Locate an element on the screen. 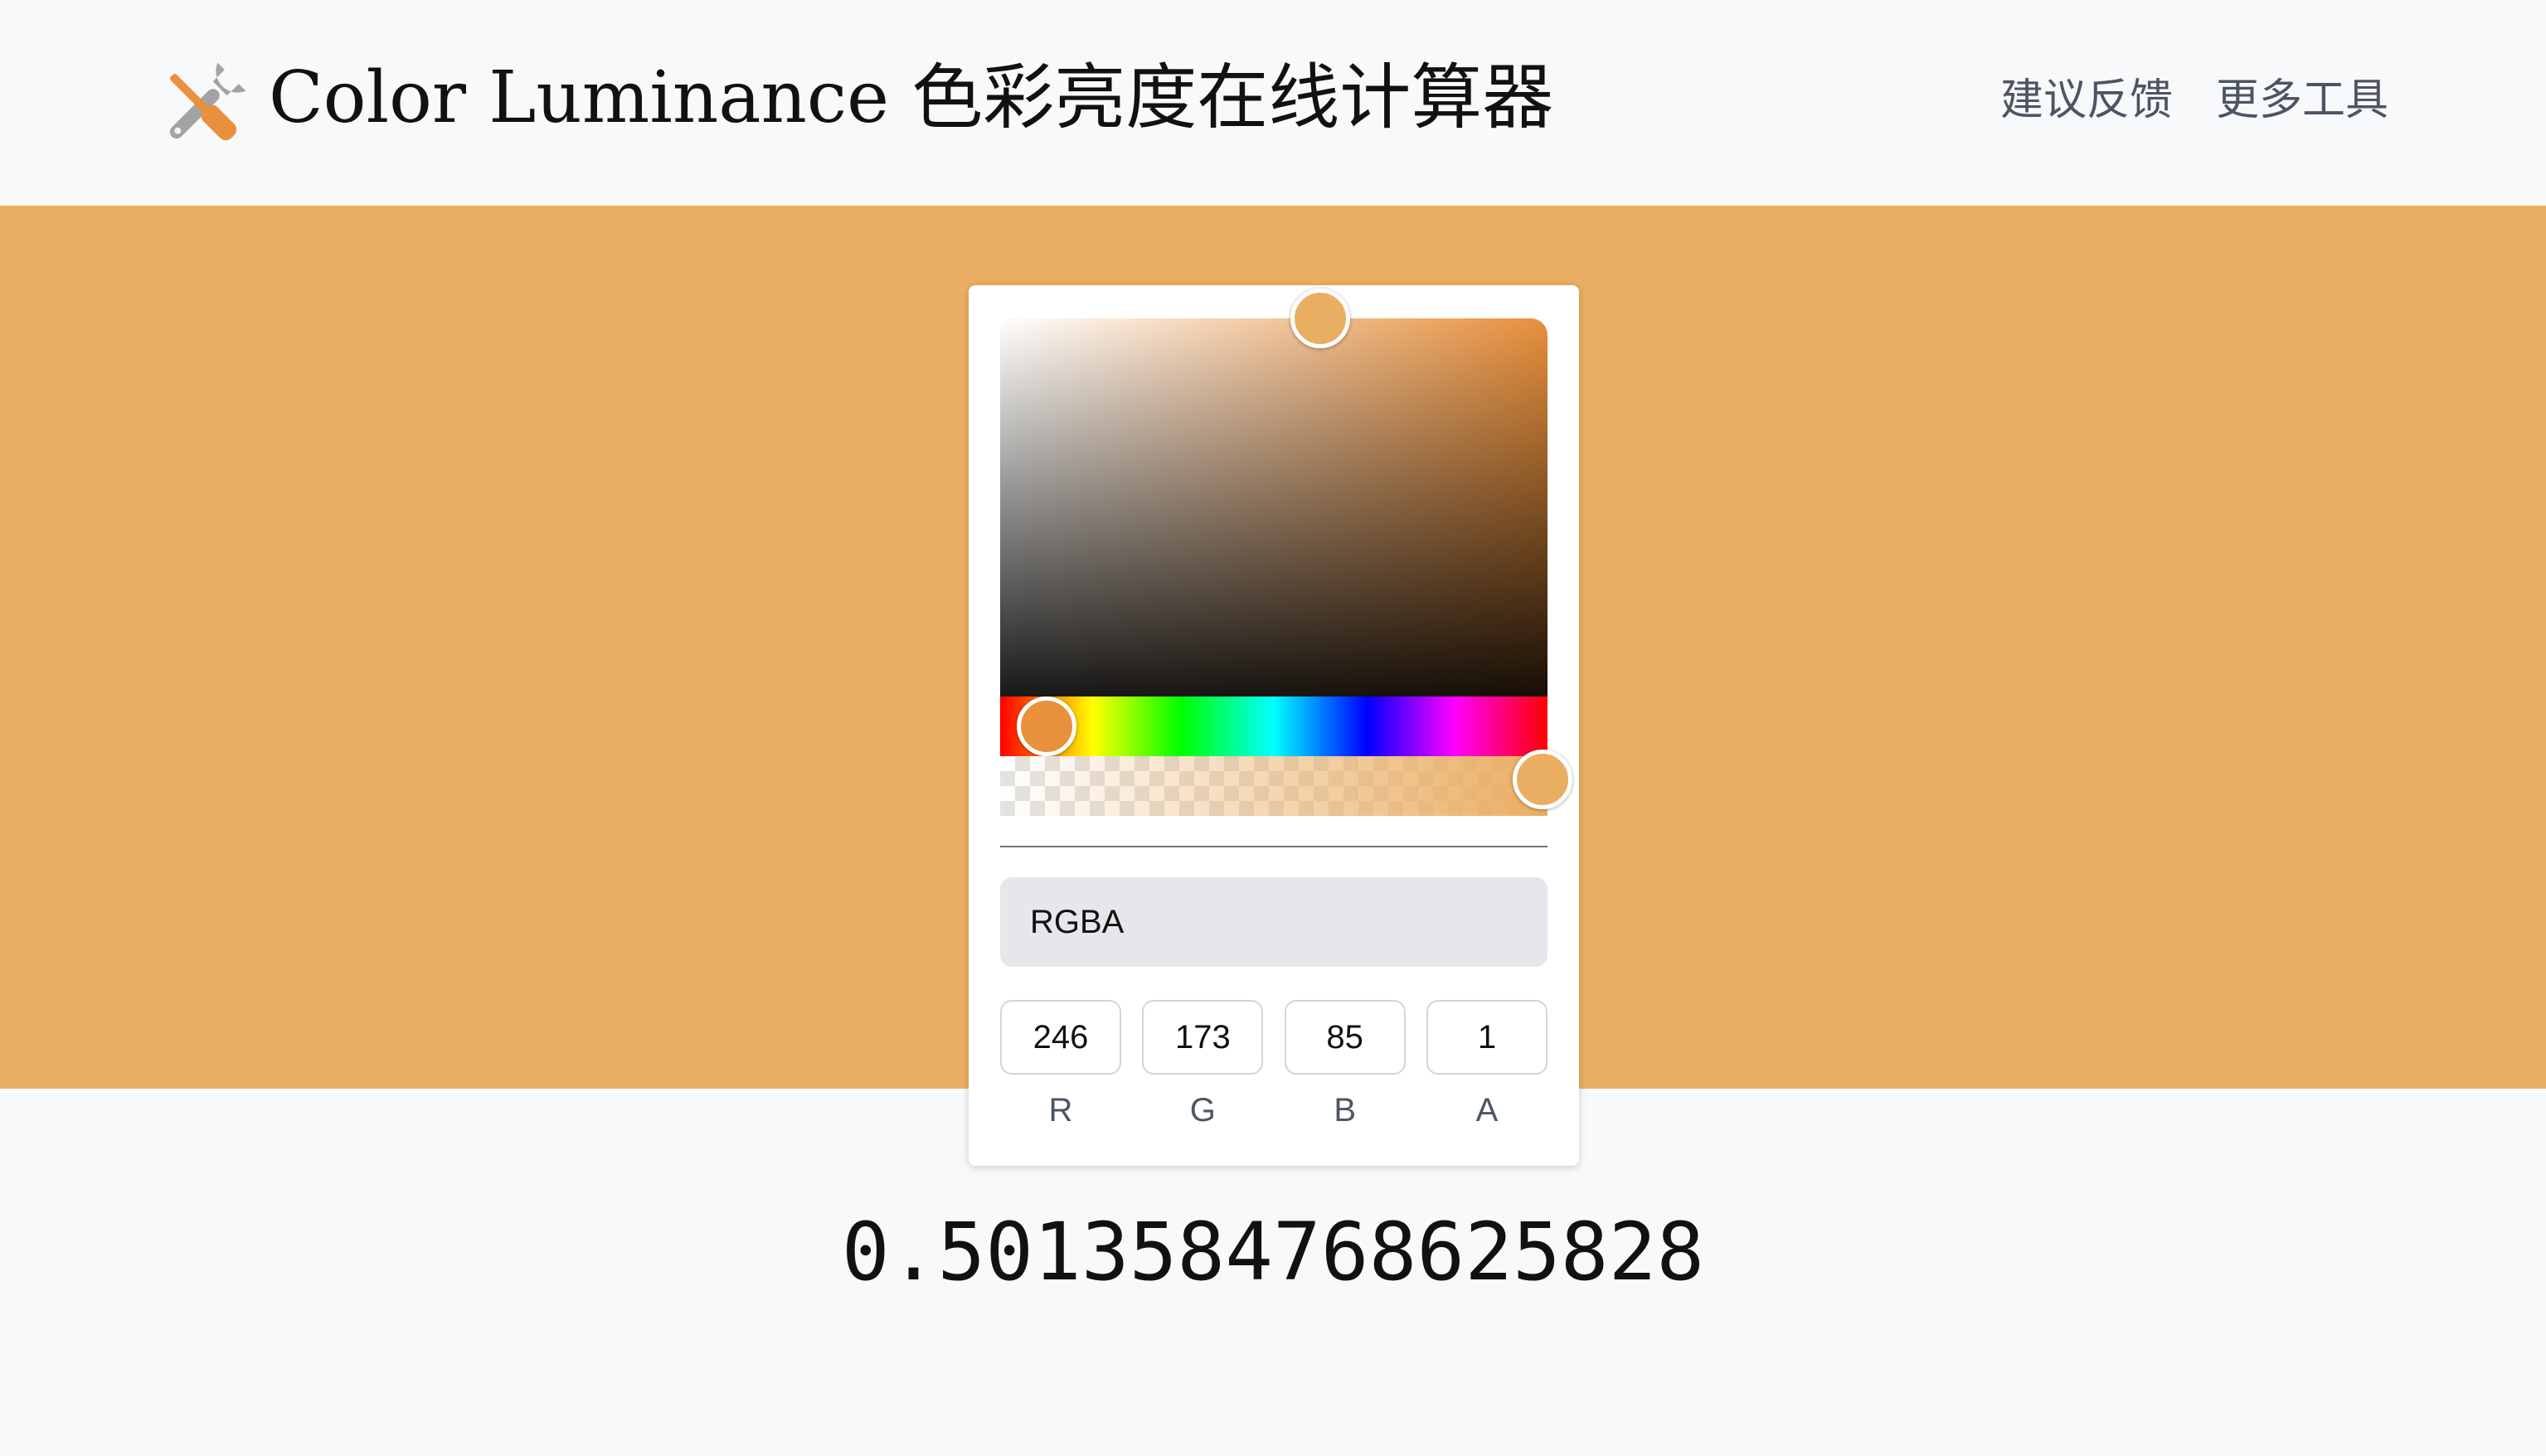  blue-label: B is located at coordinates (1345, 1110).